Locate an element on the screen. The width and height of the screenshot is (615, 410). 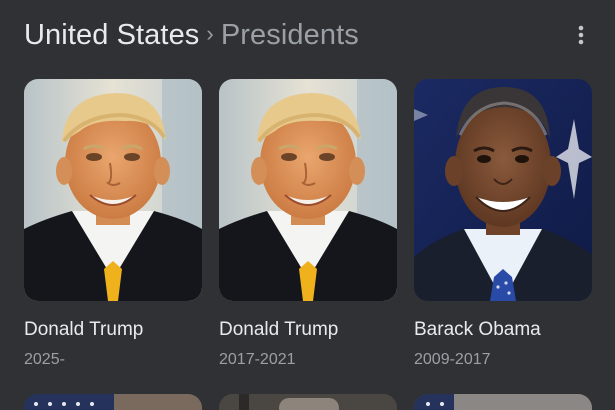
more-vert-icon is located at coordinates (581, 35).